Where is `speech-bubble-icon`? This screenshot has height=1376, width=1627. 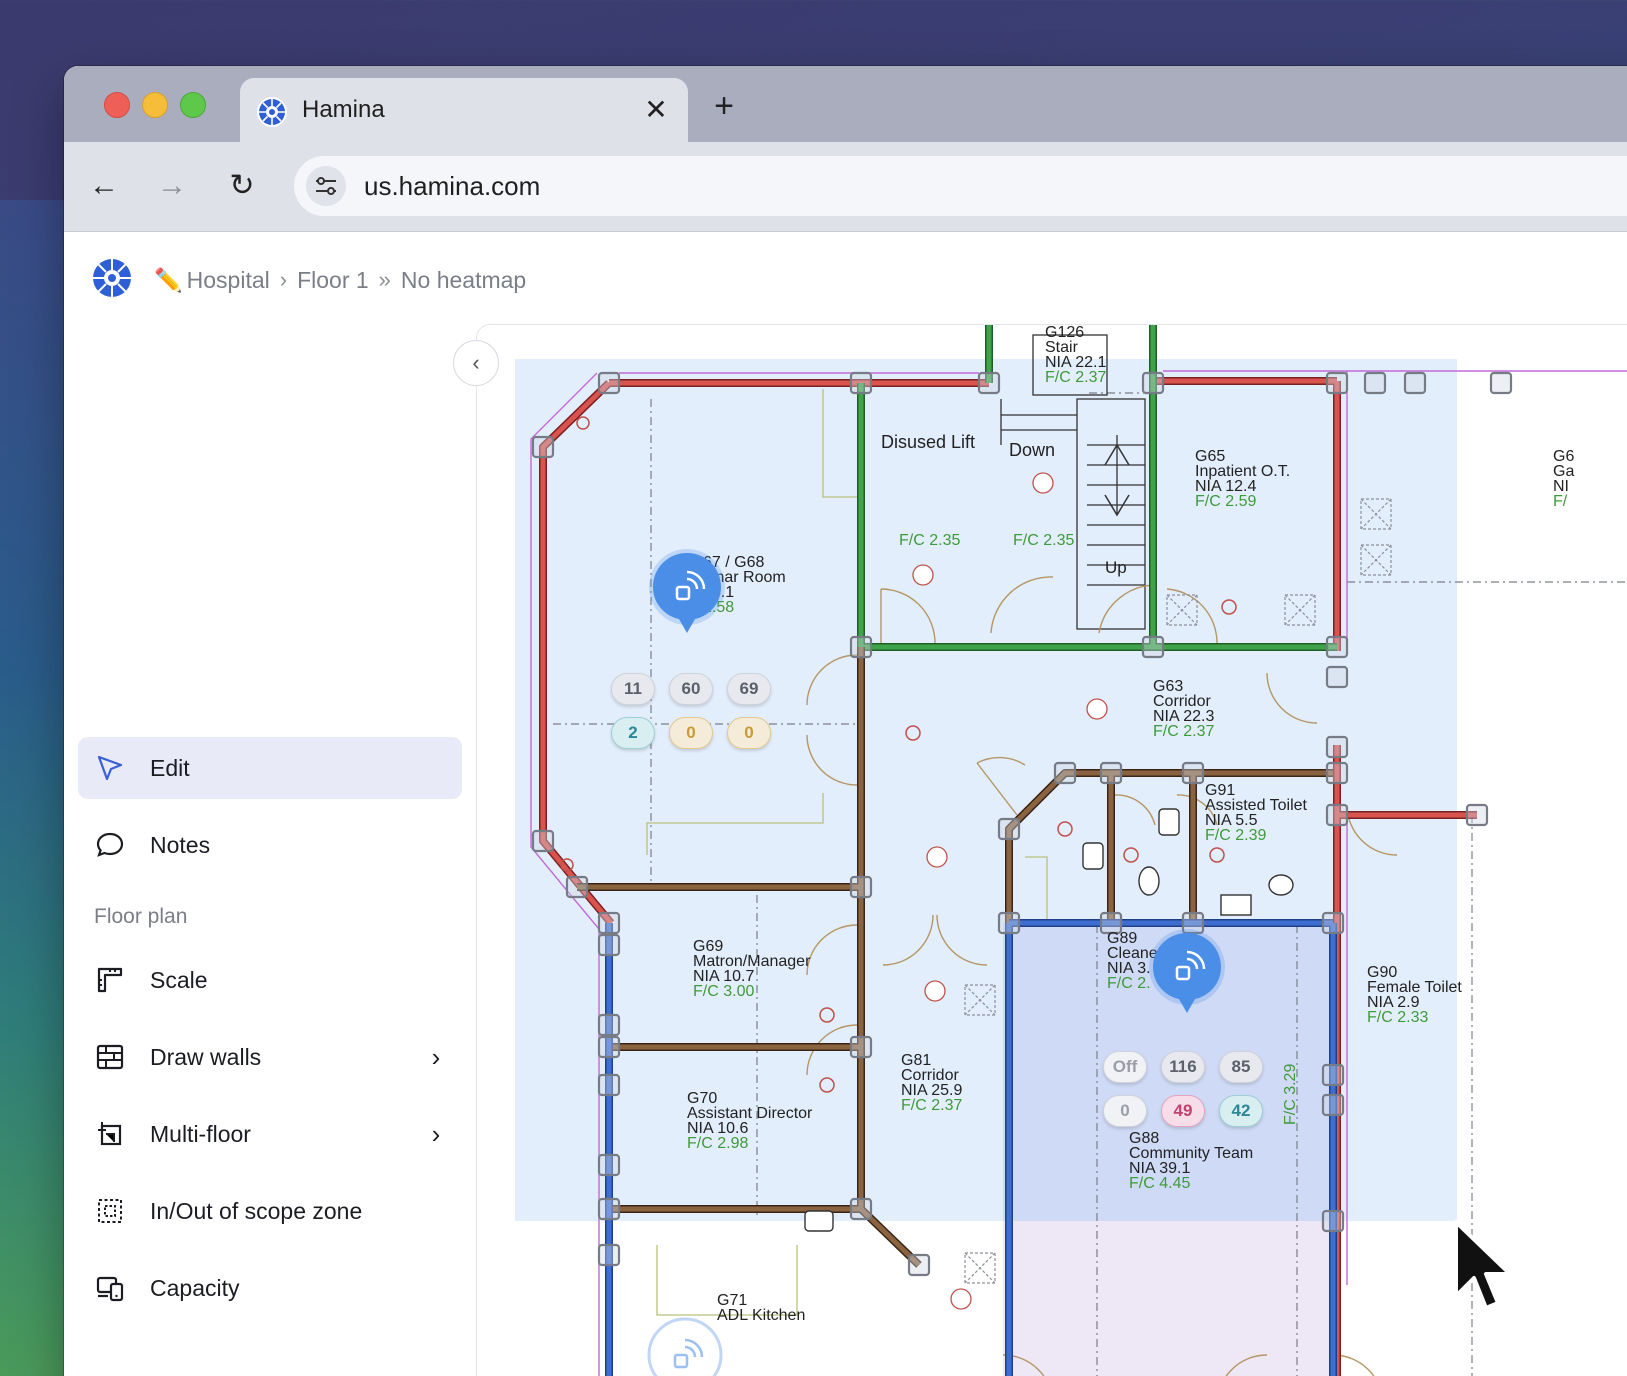
speech-bubble-icon is located at coordinates (110, 844).